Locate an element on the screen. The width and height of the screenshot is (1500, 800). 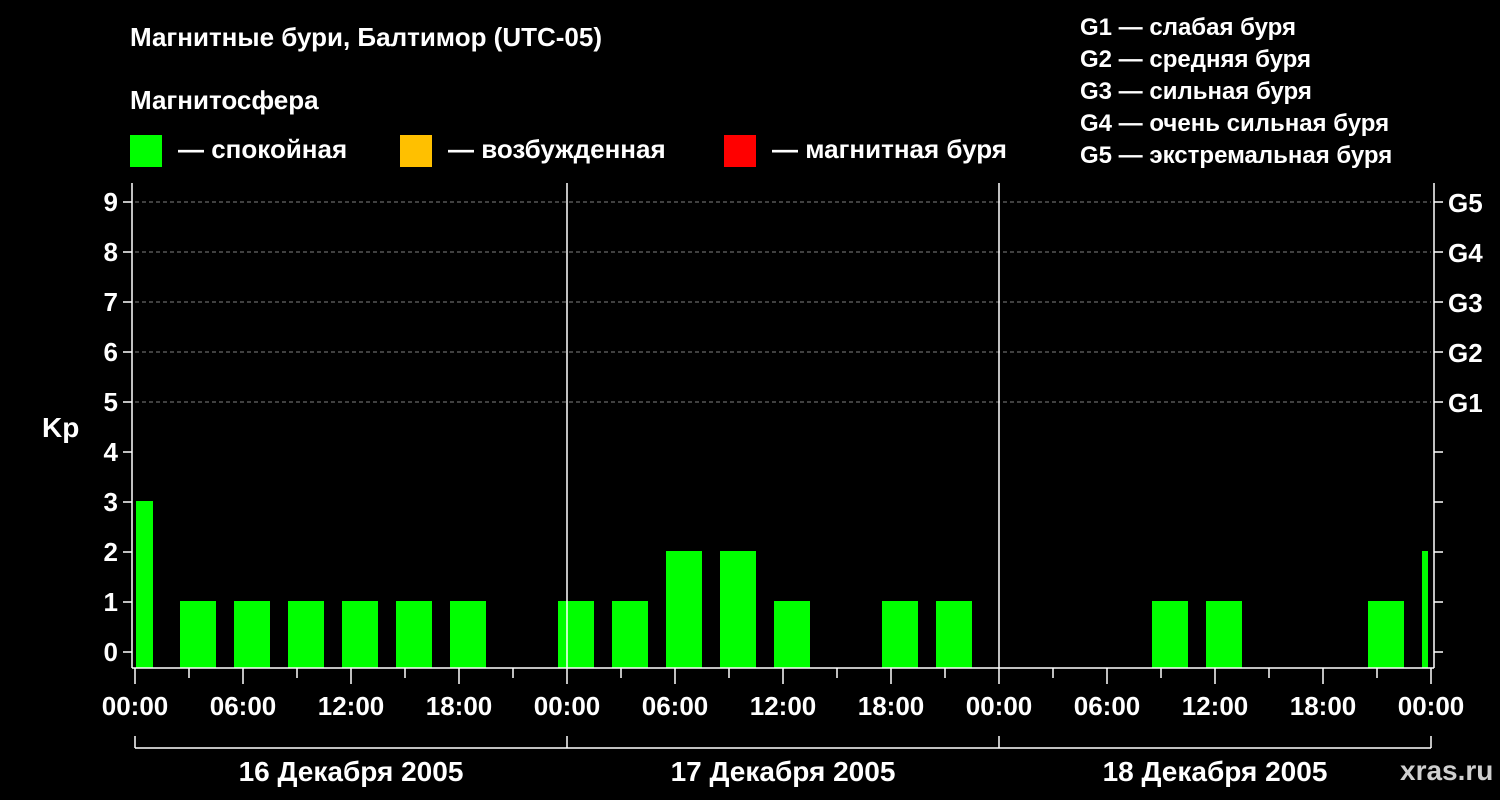
y-tick-label: 8 is located at coordinates (111, 252).